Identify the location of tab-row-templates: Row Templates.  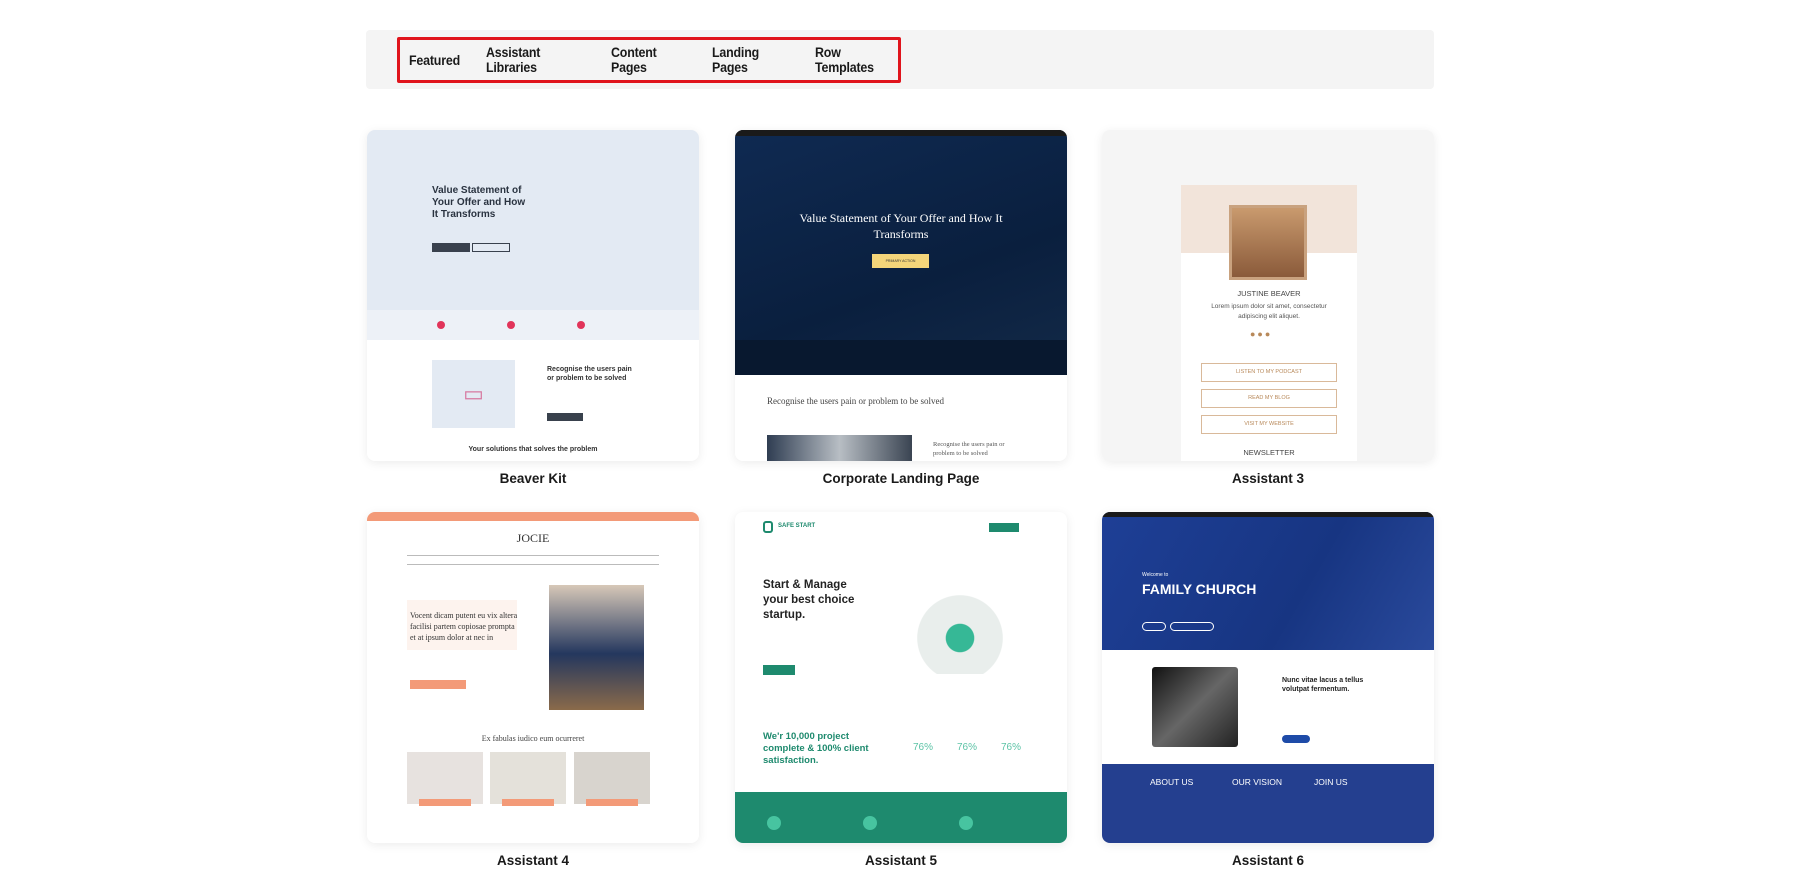
(853, 60).